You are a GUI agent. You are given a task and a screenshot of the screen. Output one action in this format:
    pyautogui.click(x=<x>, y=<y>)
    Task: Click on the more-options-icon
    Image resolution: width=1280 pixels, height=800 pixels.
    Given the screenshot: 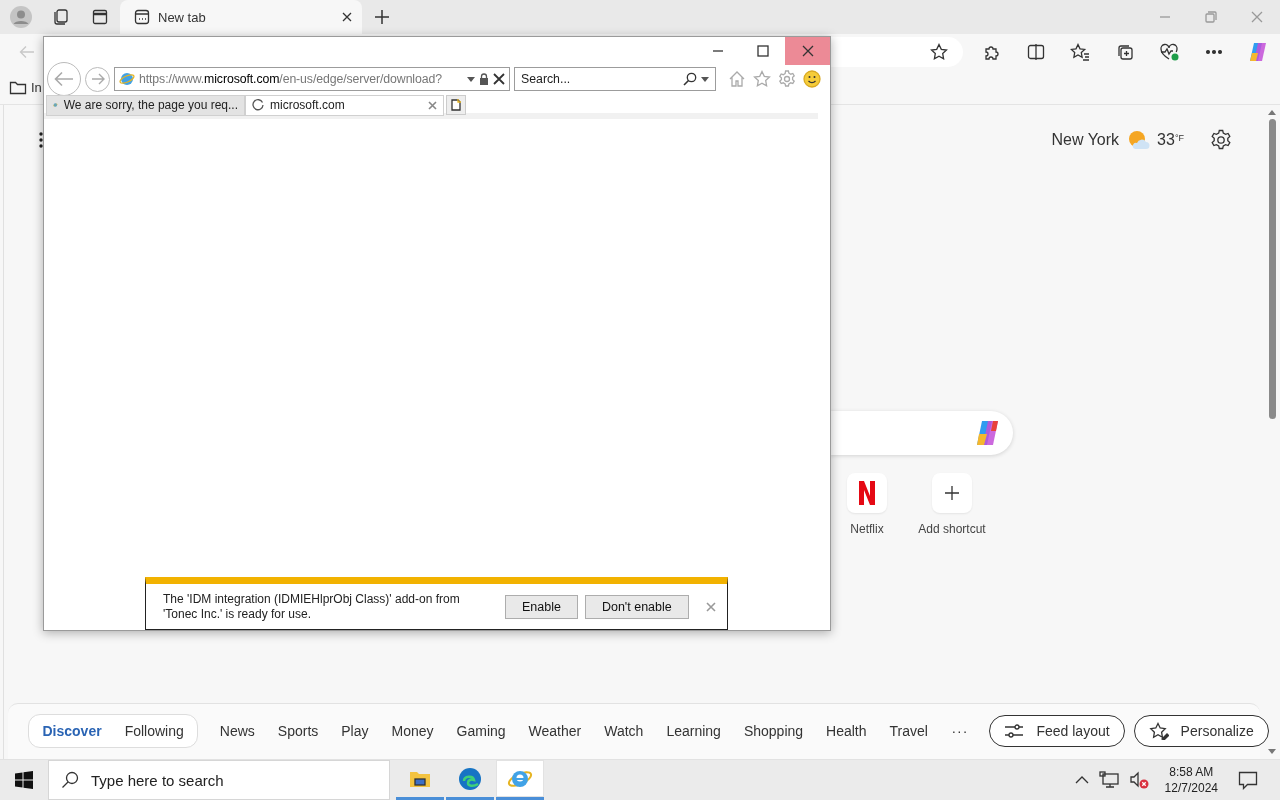 What is the action you would take?
    pyautogui.click(x=1213, y=52)
    